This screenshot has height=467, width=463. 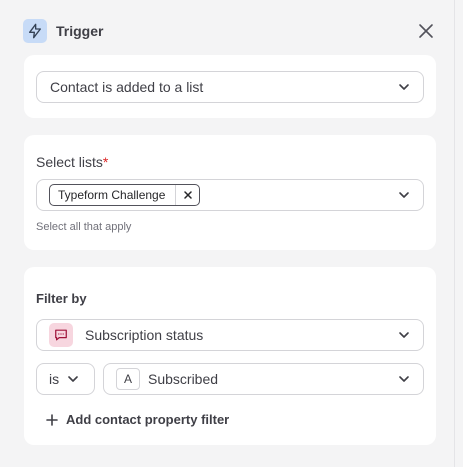 I want to click on close-button, so click(x=426, y=31).